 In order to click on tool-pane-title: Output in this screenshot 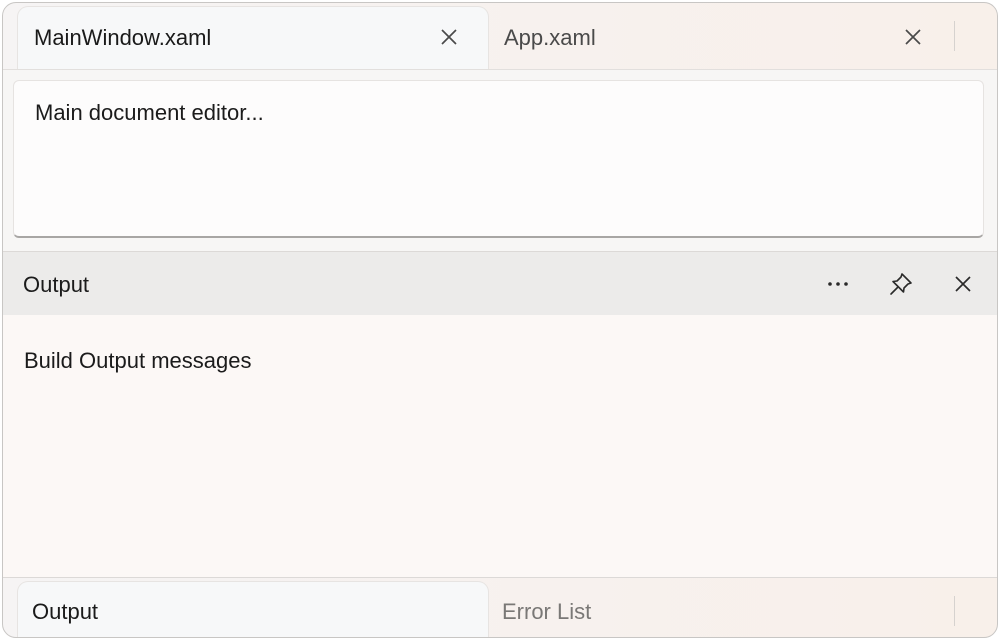, I will do `click(56, 284)`.